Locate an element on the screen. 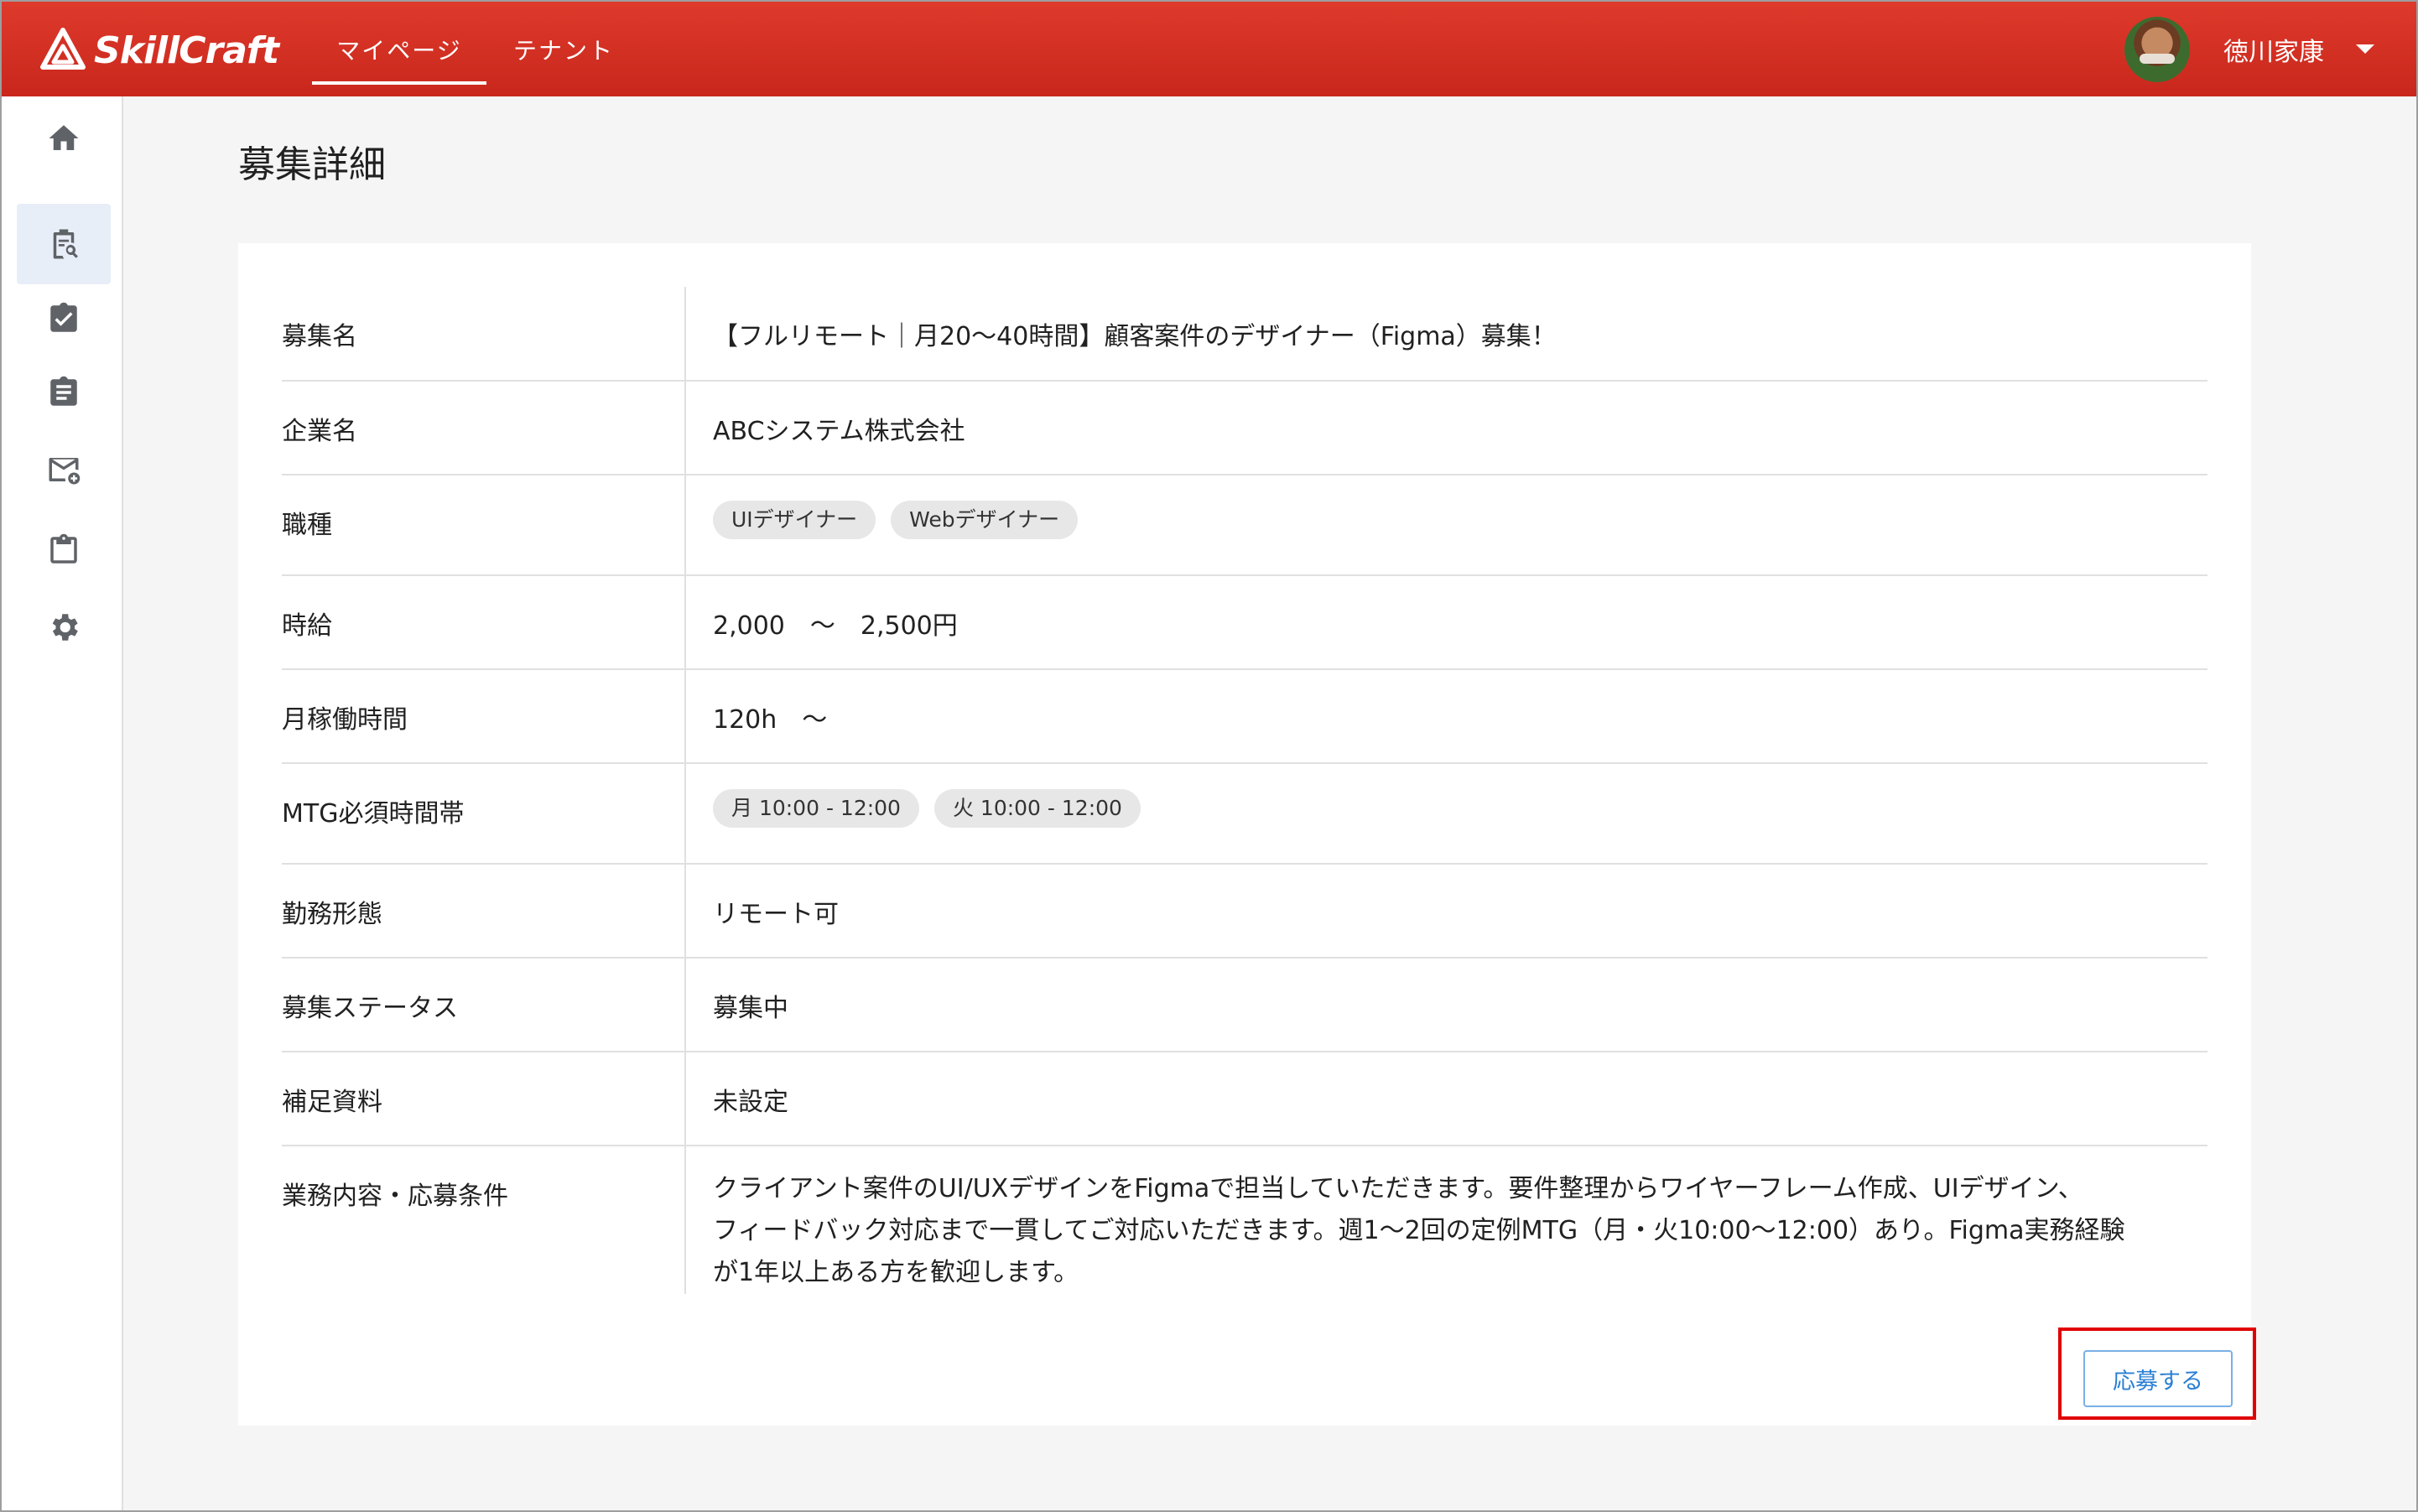 Image resolution: width=2418 pixels, height=1512 pixels. table-row: 時給 2,000 ～ 2,500円 is located at coordinates (1244, 622).